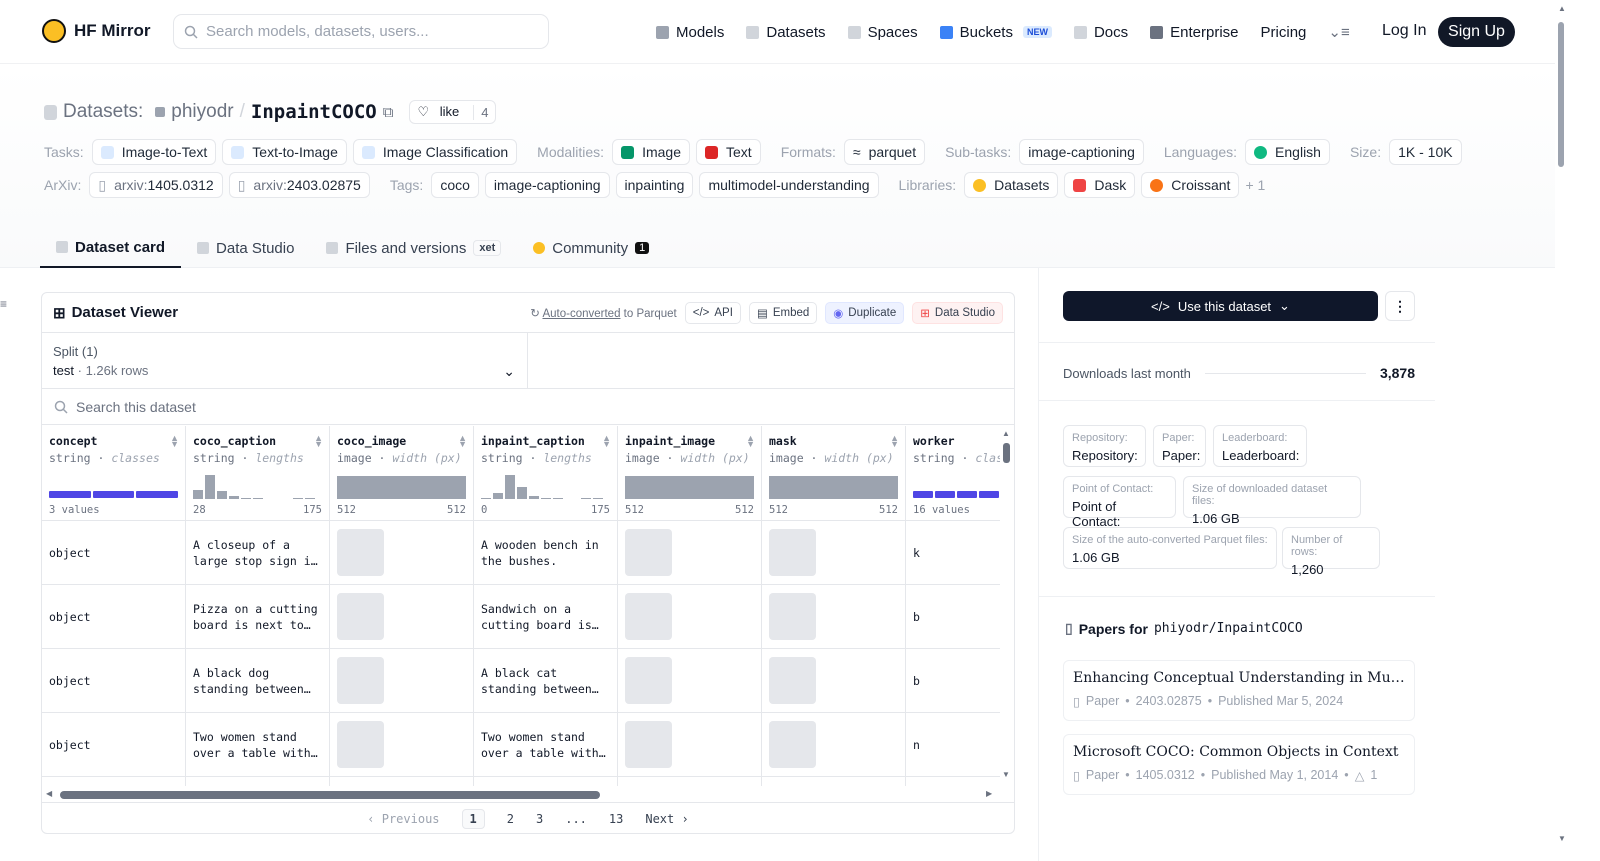 The width and height of the screenshot is (1600, 861). What do you see at coordinates (786, 32) in the screenshot?
I see `nav-datasets: Datasets` at bounding box center [786, 32].